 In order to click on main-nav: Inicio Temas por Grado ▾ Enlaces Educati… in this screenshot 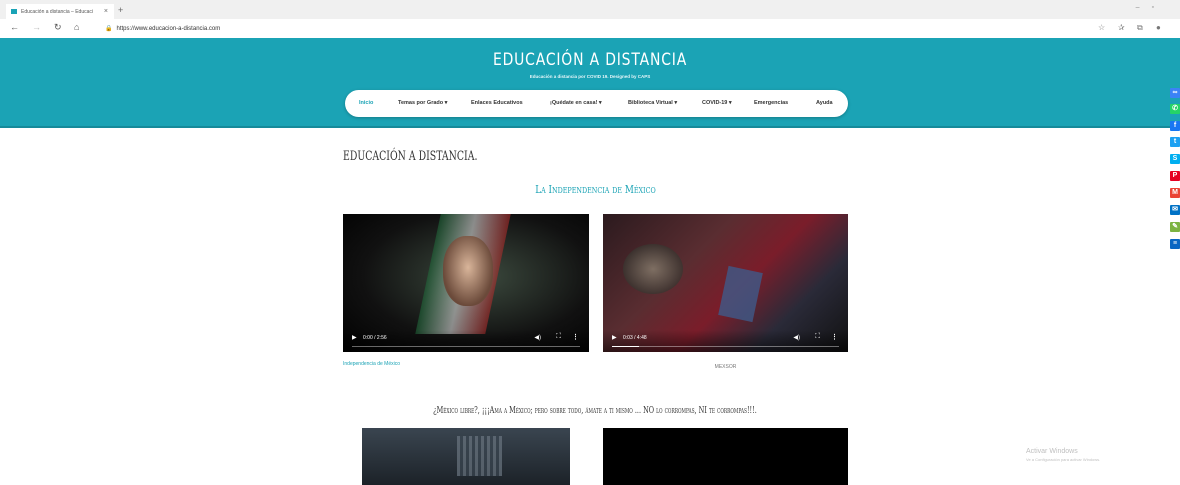, I will do `click(596, 103)`.